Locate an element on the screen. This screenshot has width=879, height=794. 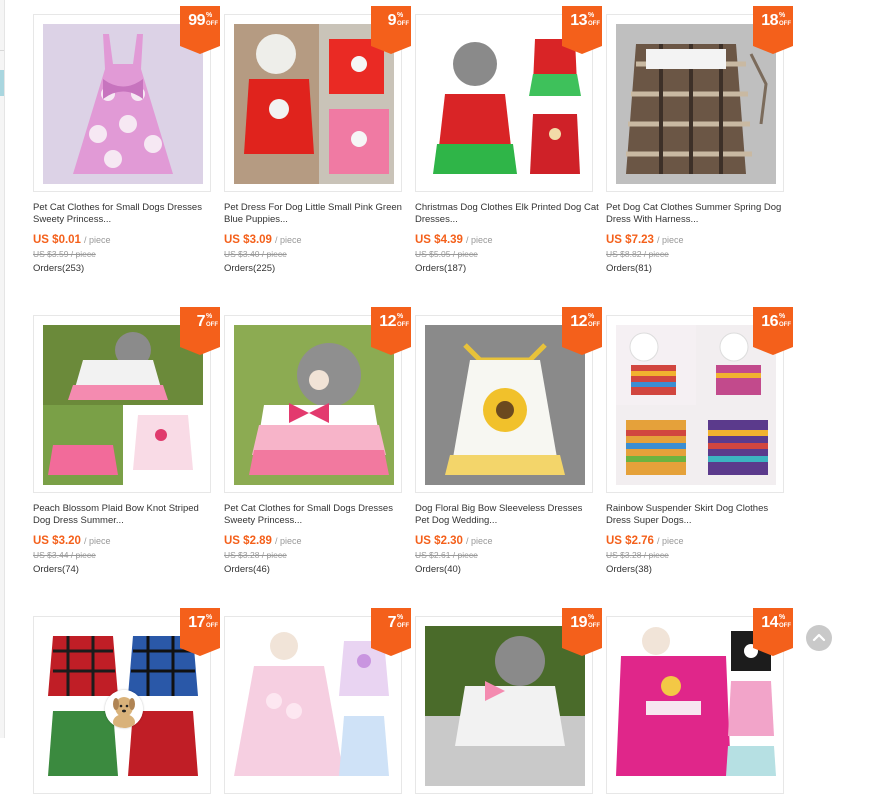
discount-value: 99 is located at coordinates (196, 20).